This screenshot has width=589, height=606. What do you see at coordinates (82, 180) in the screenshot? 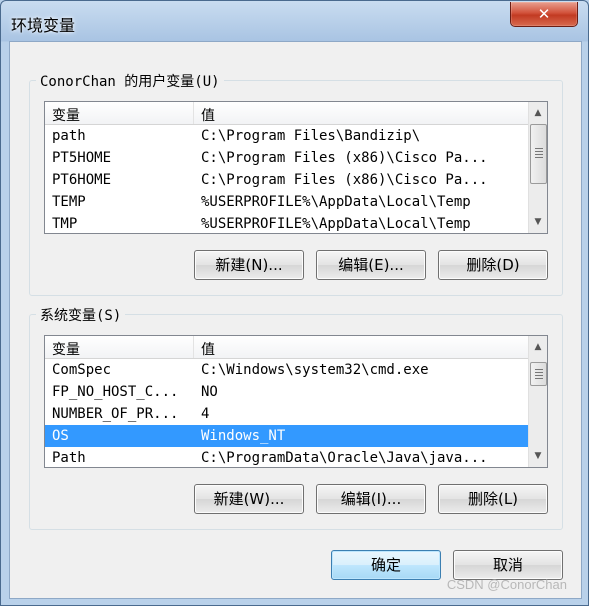
I see `variable-name: PT6HOME` at bounding box center [82, 180].